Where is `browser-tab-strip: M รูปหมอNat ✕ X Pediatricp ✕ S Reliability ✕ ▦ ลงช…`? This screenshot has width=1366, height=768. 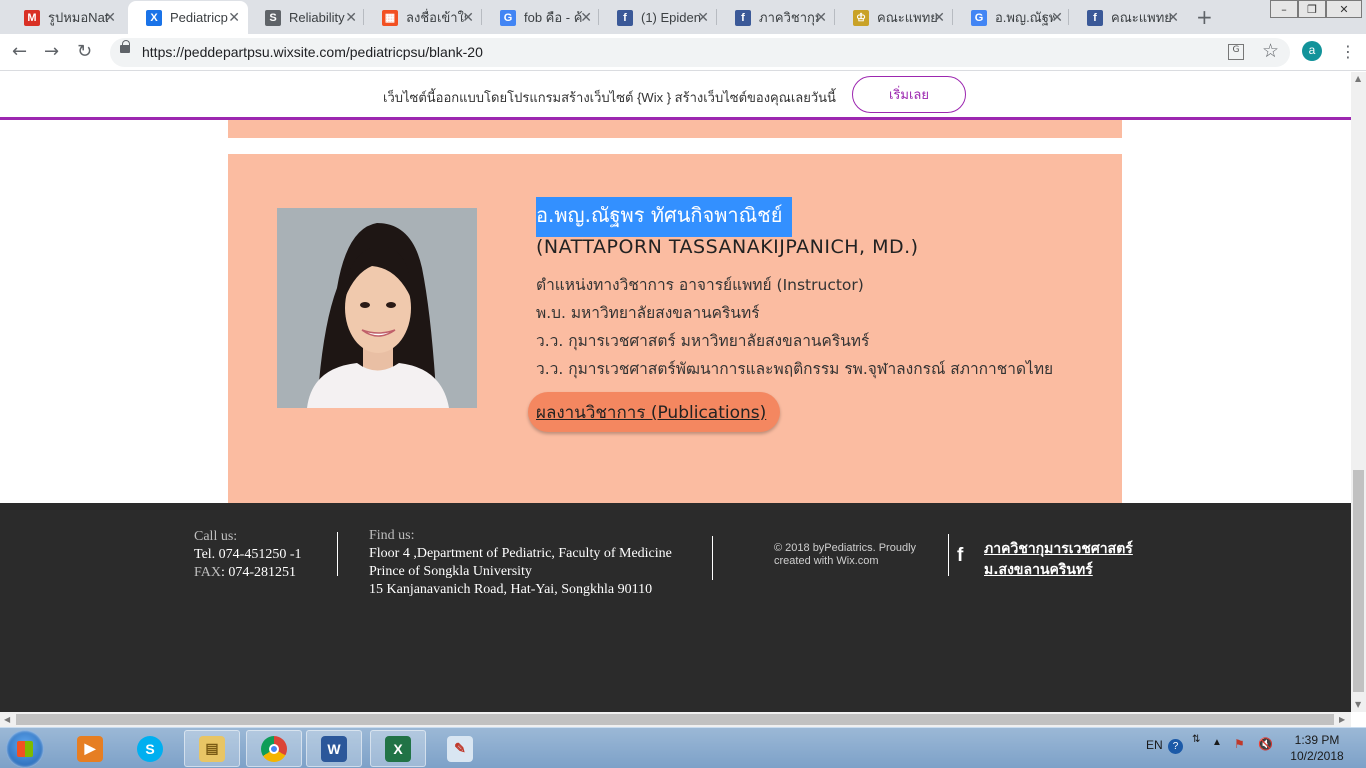
browser-tab-strip: M รูปหมอNat ✕ X Pediatricp ✕ S Reliability ✕ ▦ ลงช… is located at coordinates (683, 17).